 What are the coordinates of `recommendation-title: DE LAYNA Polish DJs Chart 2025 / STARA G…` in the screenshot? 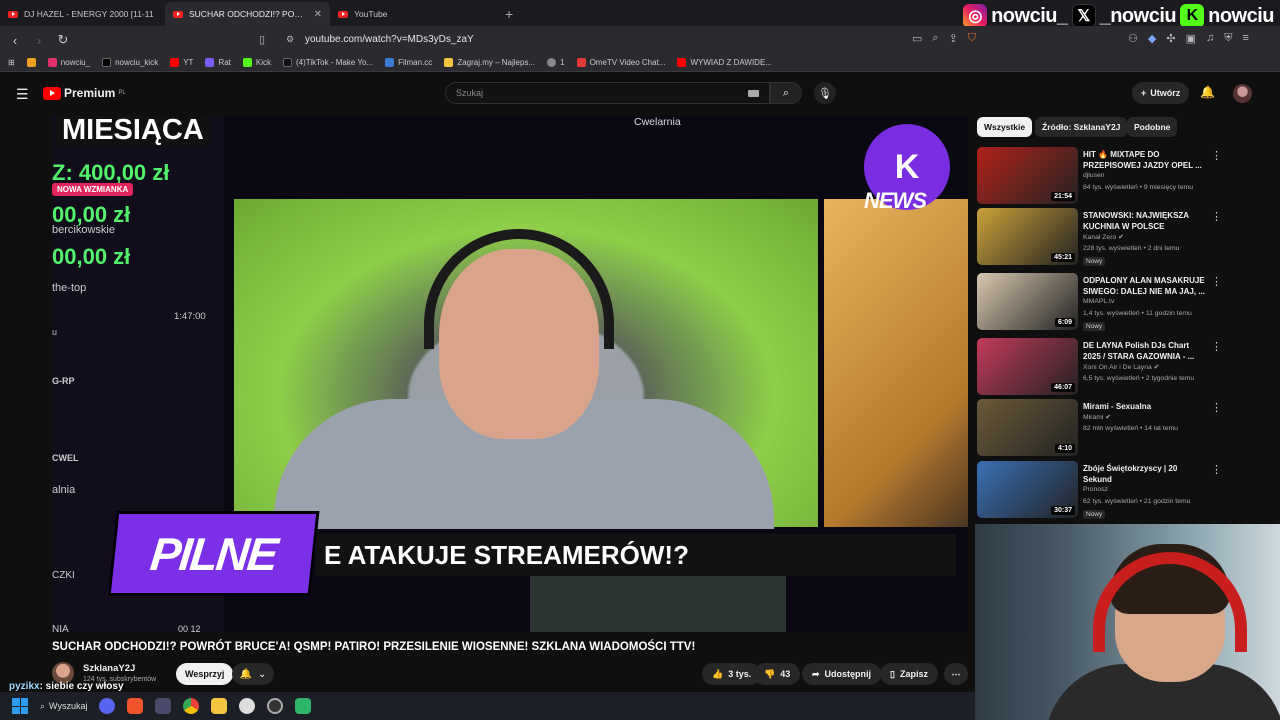 It's located at (1144, 351).